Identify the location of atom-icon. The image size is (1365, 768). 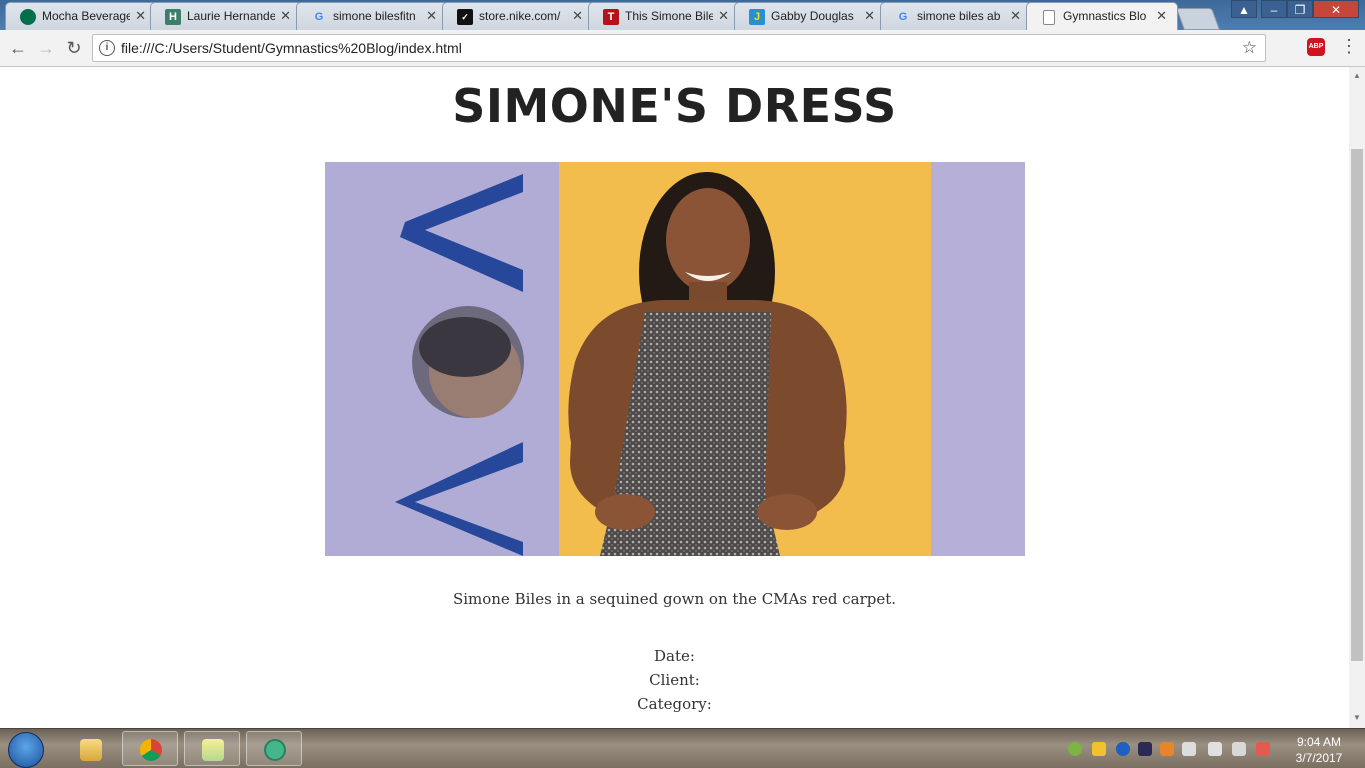
(275, 750).